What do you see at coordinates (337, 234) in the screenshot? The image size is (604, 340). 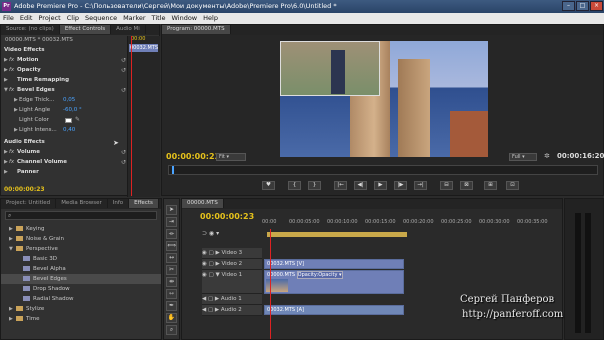 I see `work-area-bar` at bounding box center [337, 234].